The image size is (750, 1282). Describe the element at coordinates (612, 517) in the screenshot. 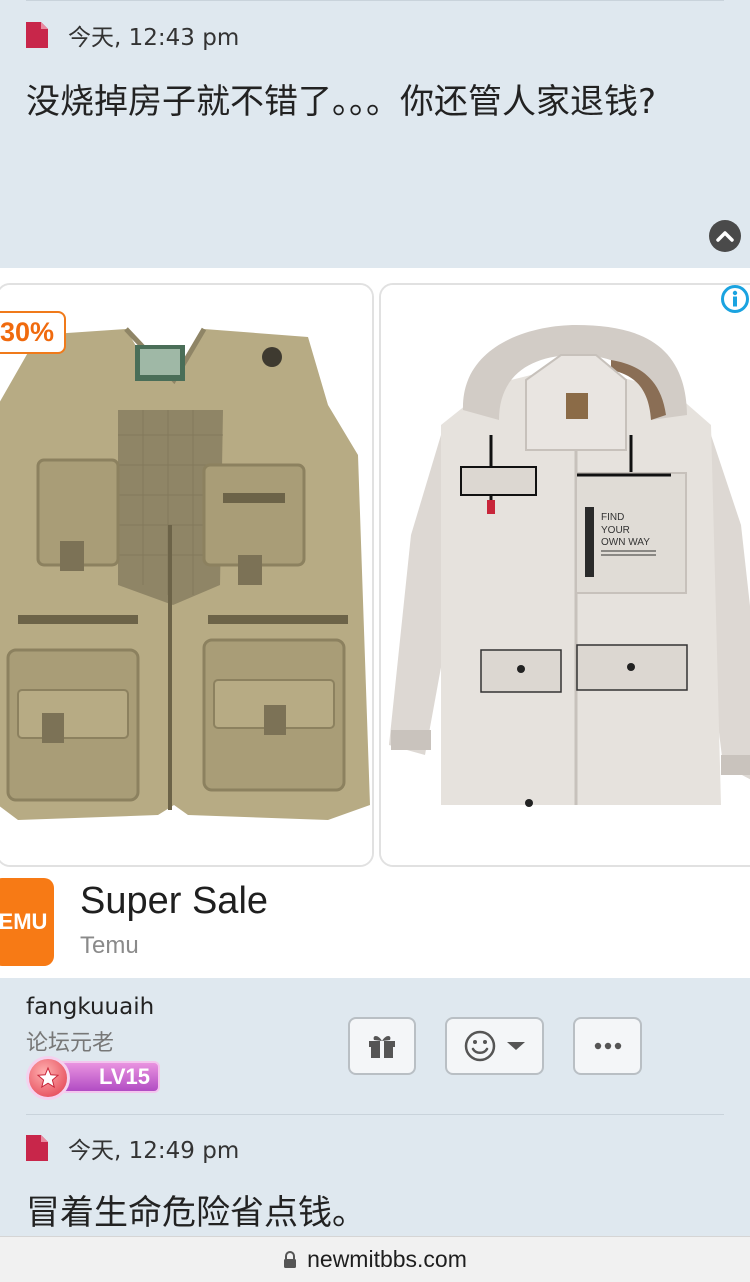

I see `jacket-print-1: FIND` at that location.